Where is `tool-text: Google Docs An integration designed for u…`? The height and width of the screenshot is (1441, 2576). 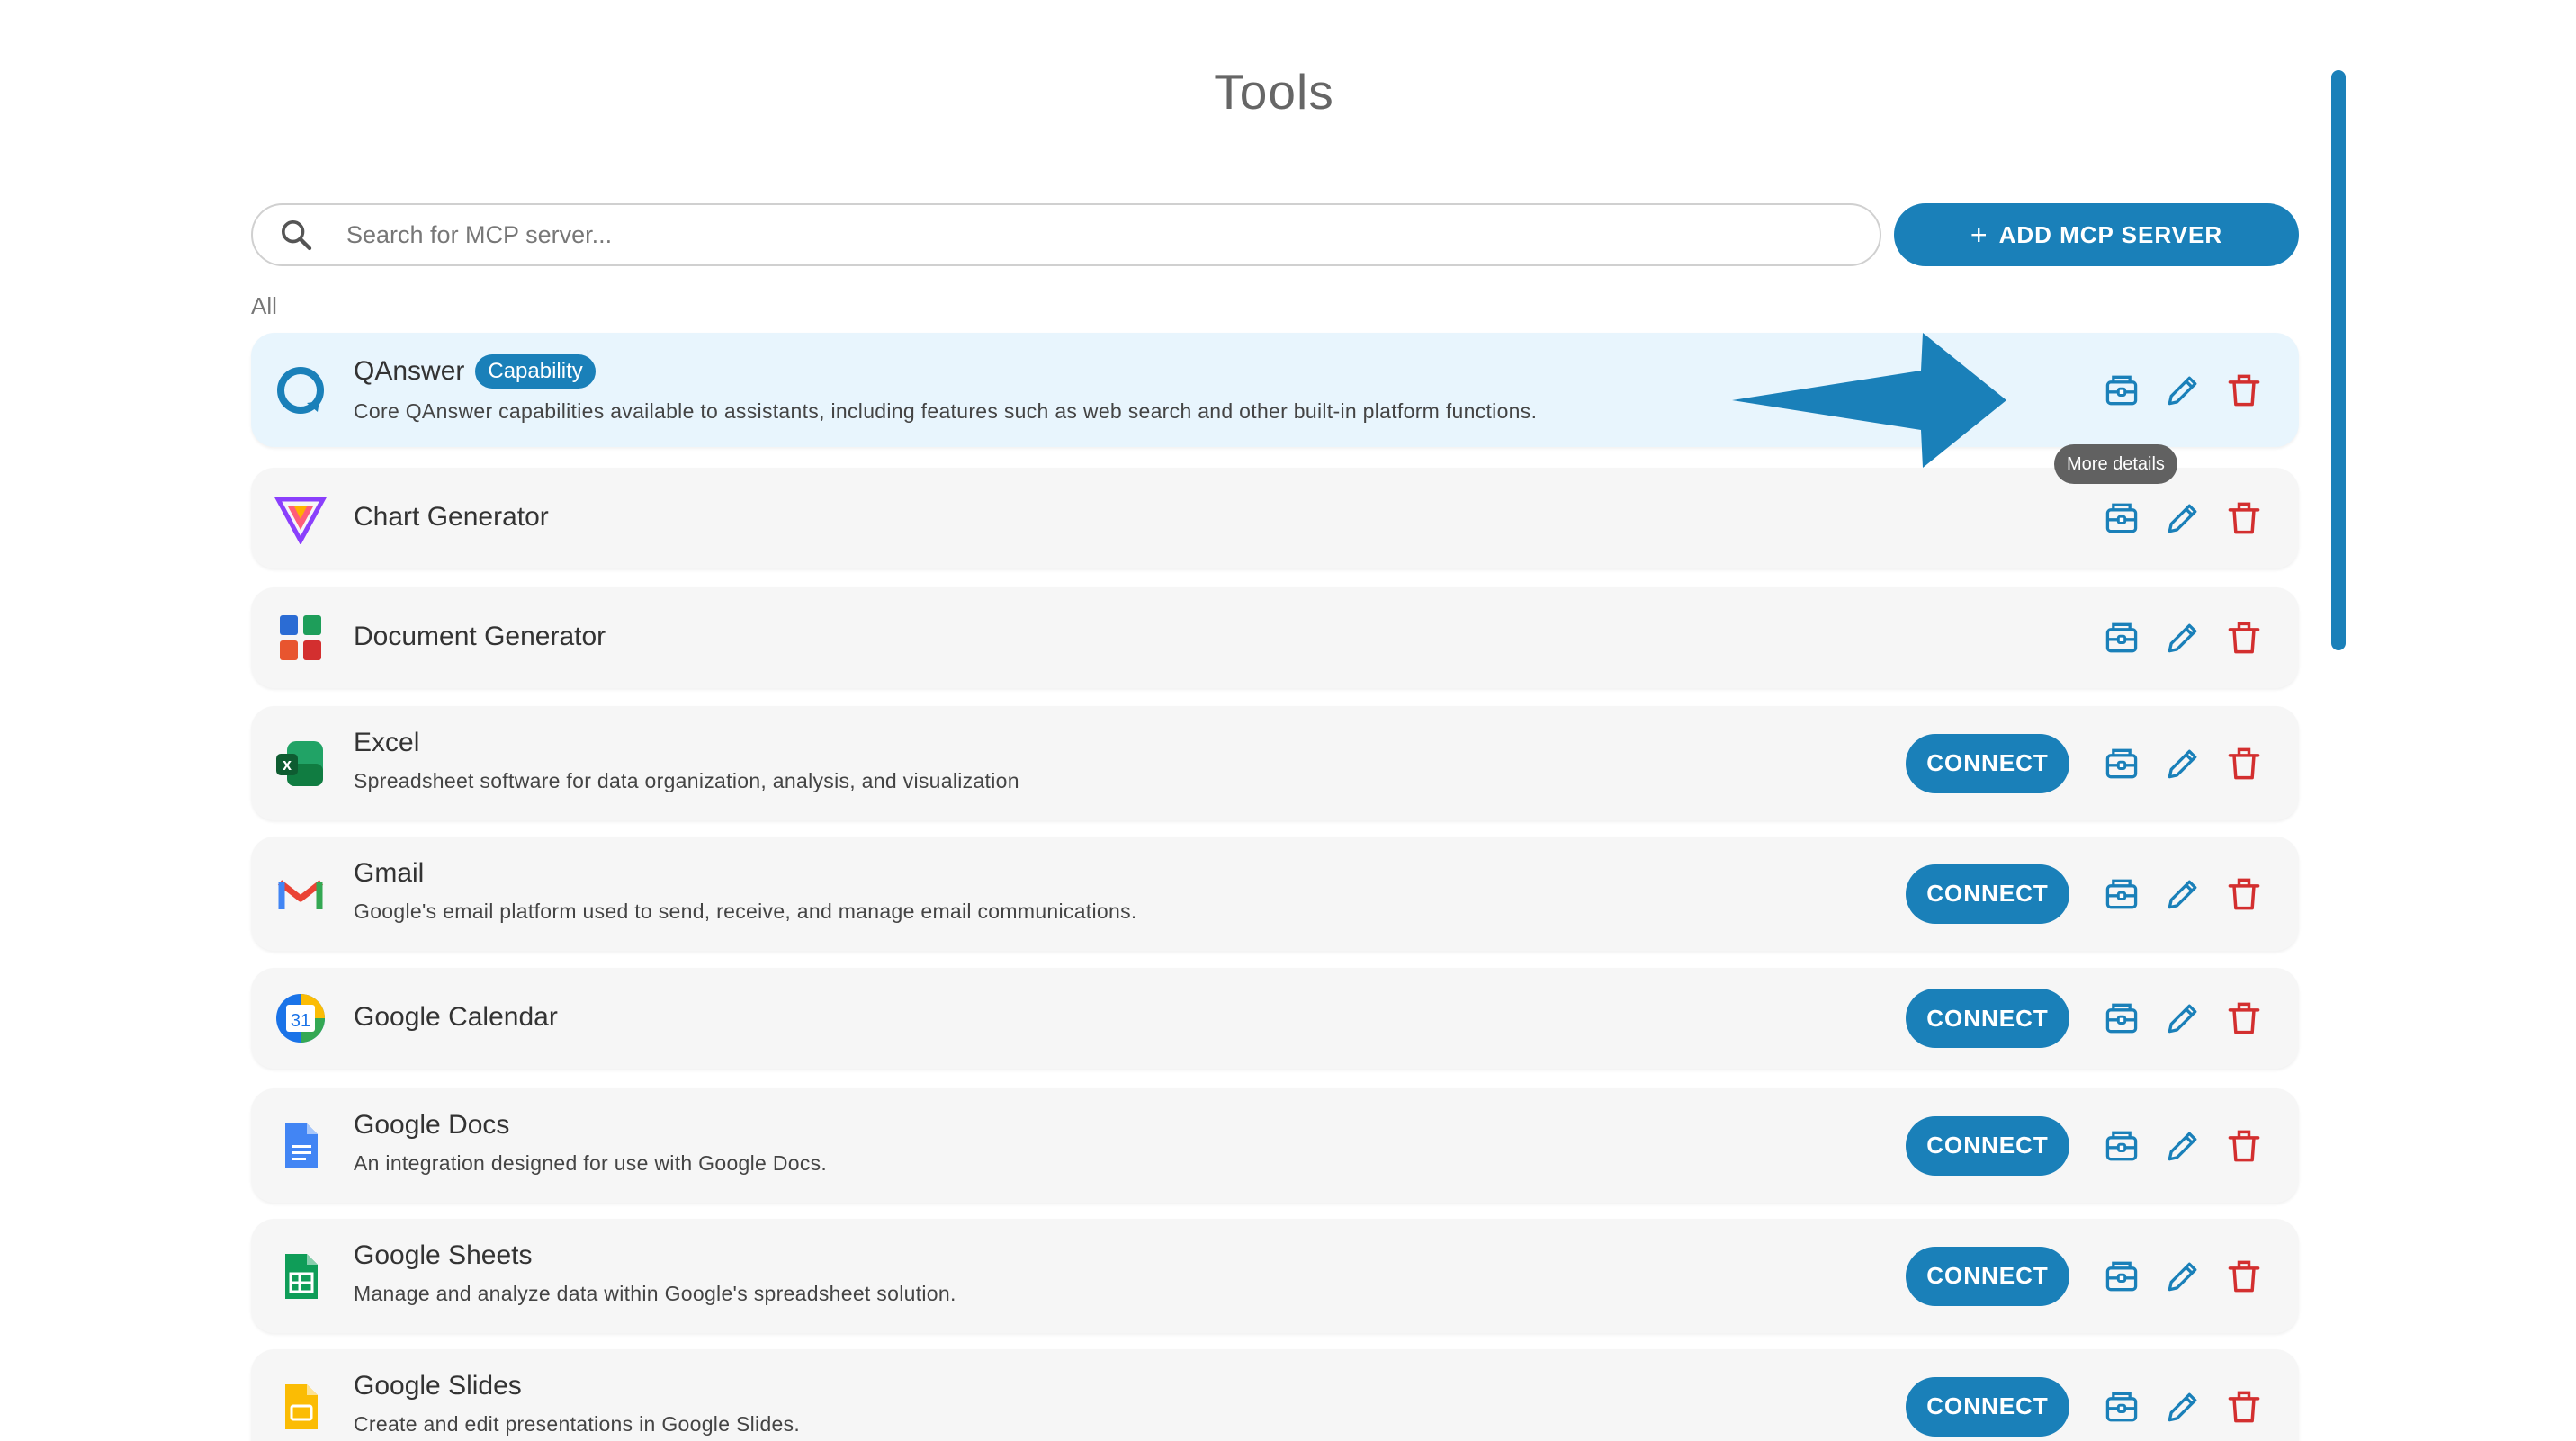
tool-text: Google Docs An integration designed for u… is located at coordinates (591, 1143).